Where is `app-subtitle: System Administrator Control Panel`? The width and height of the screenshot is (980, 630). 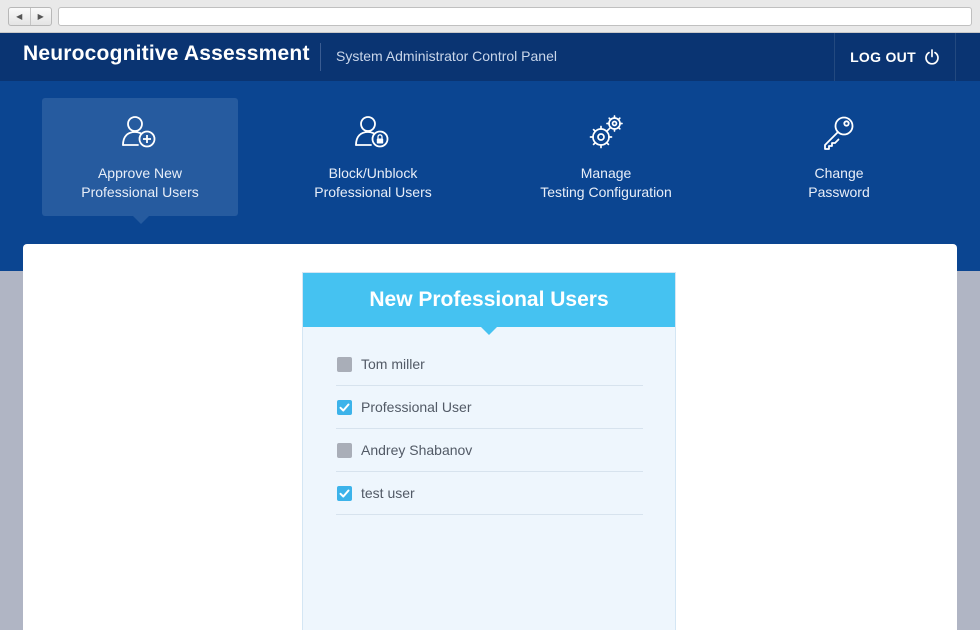
app-subtitle: System Administrator Control Panel is located at coordinates (446, 56).